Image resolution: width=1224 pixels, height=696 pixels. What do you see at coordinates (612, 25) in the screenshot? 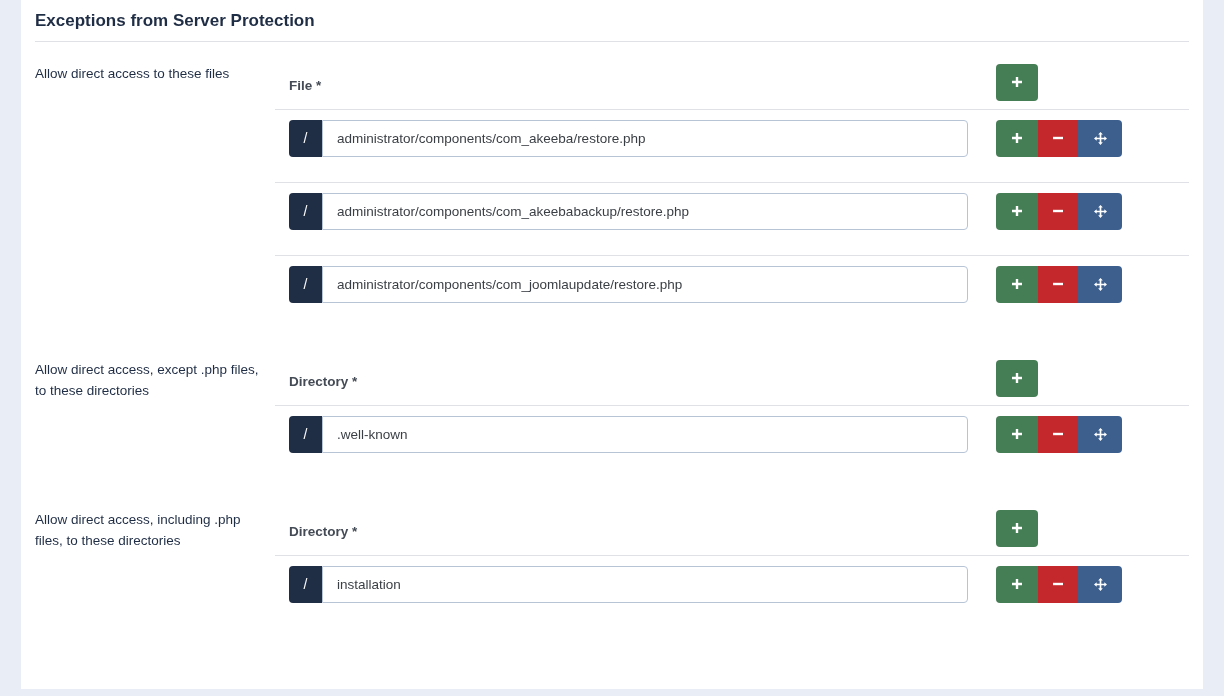
I see `section-title: Exceptions from Server Protection` at bounding box center [612, 25].